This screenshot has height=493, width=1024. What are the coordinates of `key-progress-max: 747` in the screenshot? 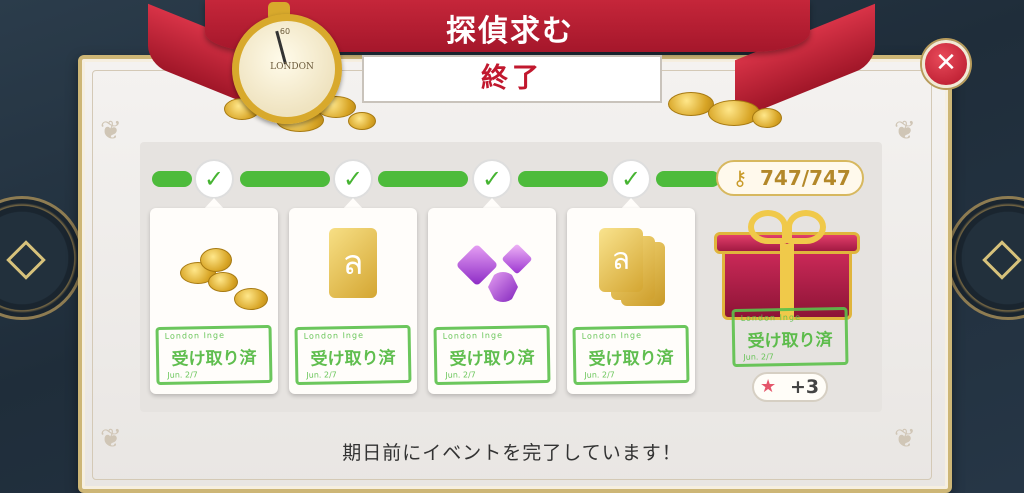 It's located at (830, 178).